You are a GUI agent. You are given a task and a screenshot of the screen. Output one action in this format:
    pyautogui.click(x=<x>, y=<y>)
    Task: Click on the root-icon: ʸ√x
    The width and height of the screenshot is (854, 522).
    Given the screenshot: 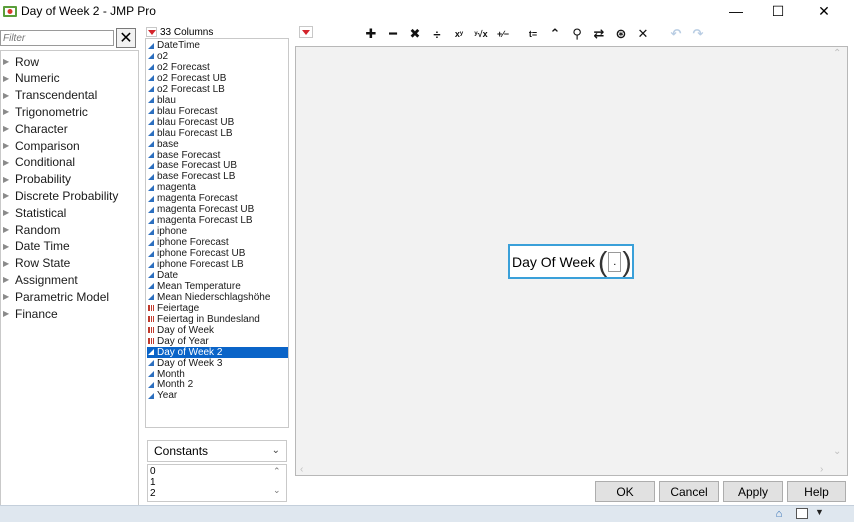 What is the action you would take?
    pyautogui.click(x=481, y=34)
    